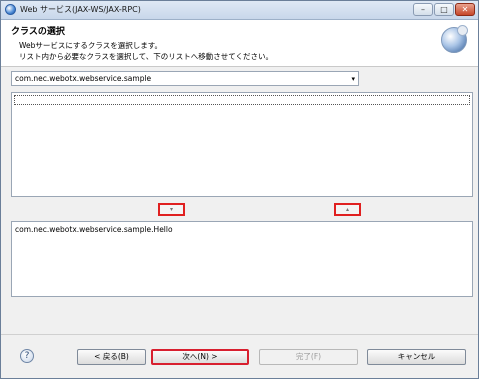 Image resolution: width=479 pixels, height=379 pixels. Describe the element at coordinates (200, 357) in the screenshot. I see `next-button: 次へ(N) >` at that location.